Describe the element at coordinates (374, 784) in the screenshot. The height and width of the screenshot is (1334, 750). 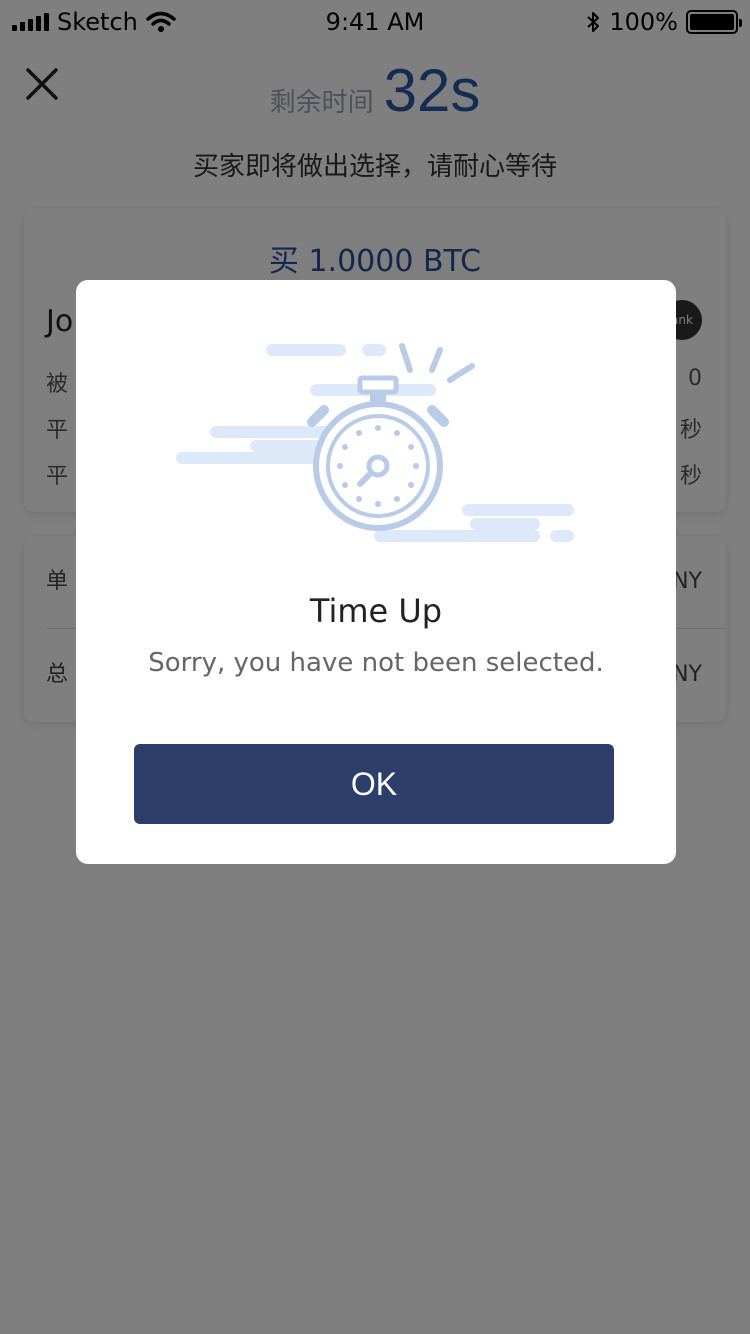
I see `ok-button: OK` at that location.